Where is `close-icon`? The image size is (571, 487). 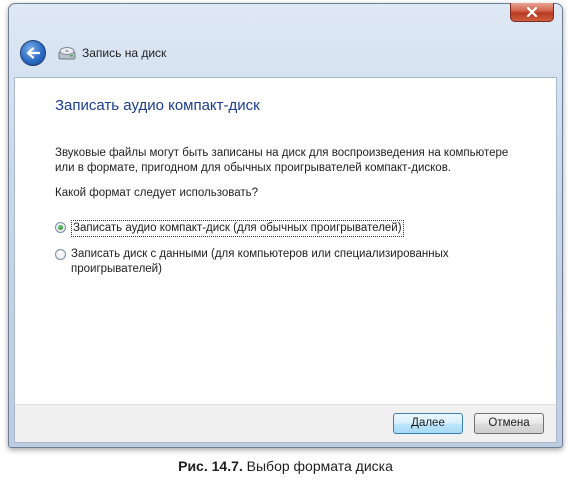
close-icon is located at coordinates (532, 12).